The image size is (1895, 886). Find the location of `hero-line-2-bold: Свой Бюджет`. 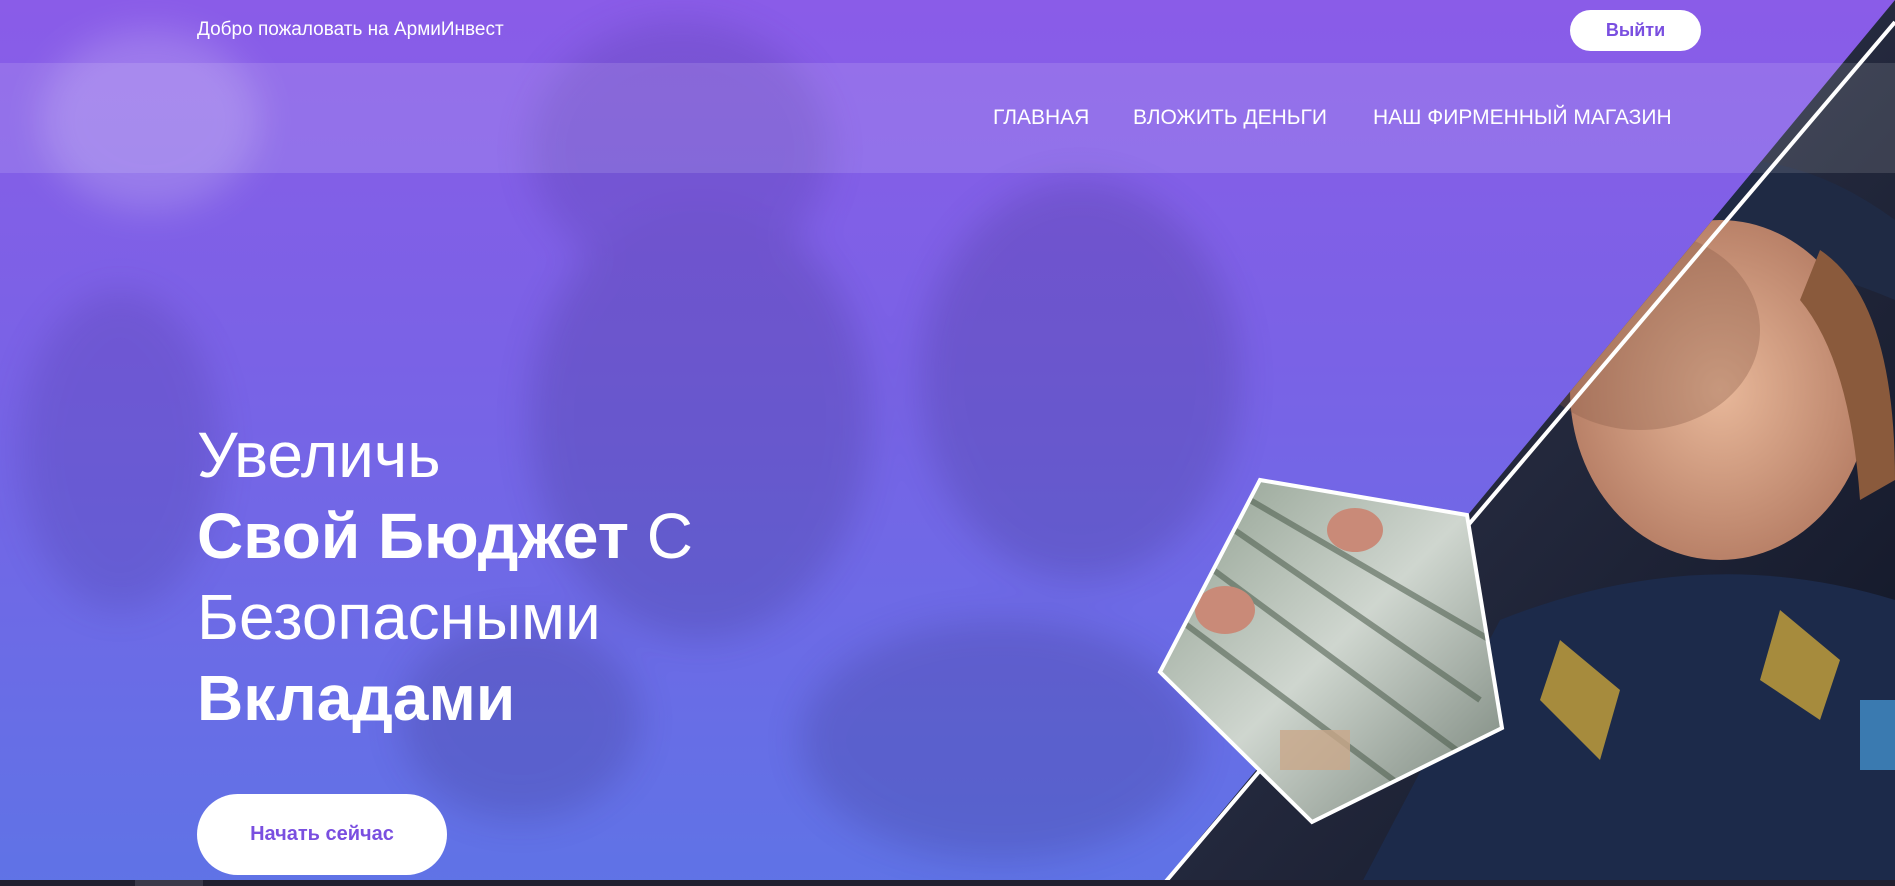

hero-line-2-bold: Свой Бюджет is located at coordinates (413, 536).